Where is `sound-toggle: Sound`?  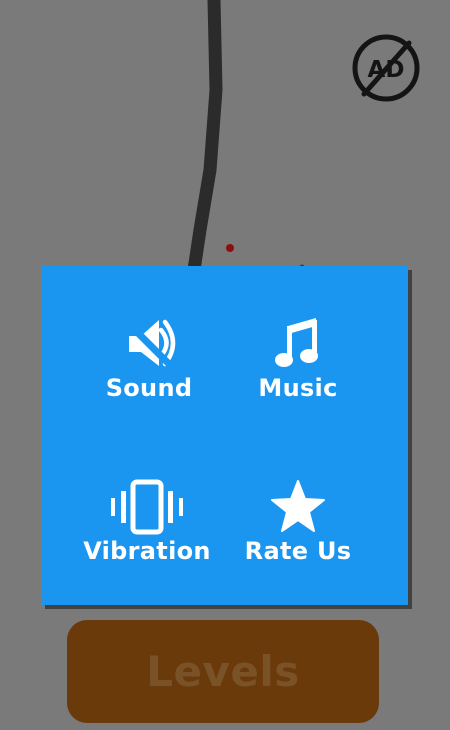 sound-toggle: Sound is located at coordinates (149, 358).